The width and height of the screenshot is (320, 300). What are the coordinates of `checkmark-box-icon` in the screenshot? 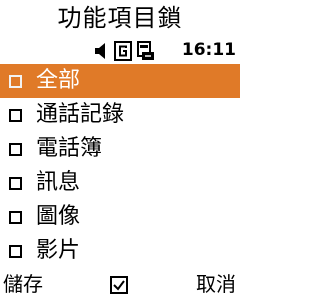 It's located at (119, 285).